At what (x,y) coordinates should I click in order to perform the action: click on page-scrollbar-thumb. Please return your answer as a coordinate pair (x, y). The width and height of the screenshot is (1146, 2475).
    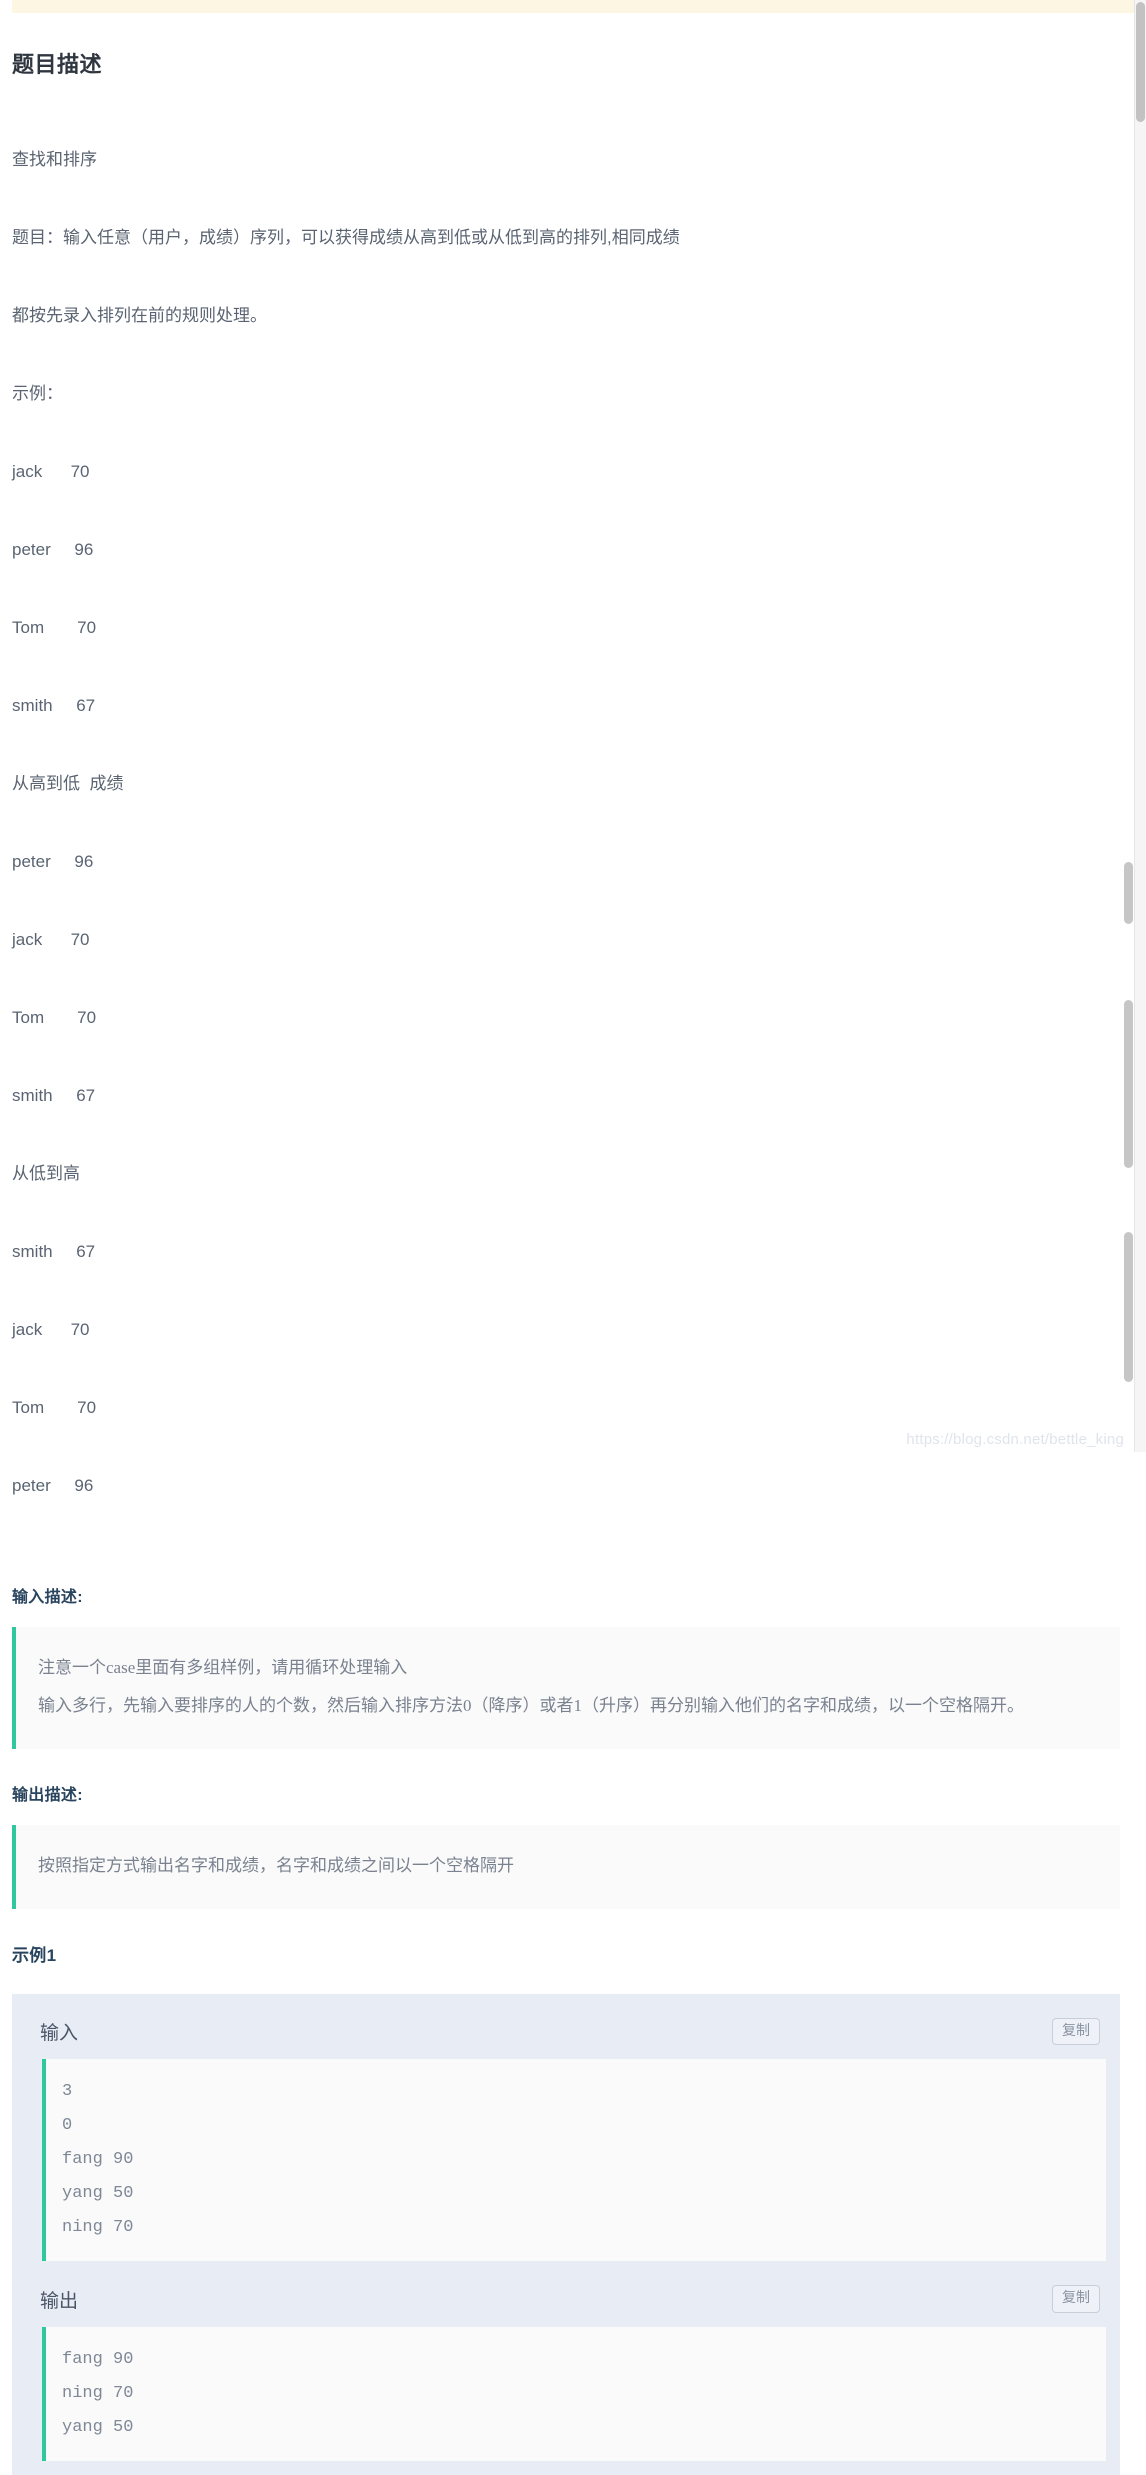
    Looking at the image, I should click on (1140, 62).